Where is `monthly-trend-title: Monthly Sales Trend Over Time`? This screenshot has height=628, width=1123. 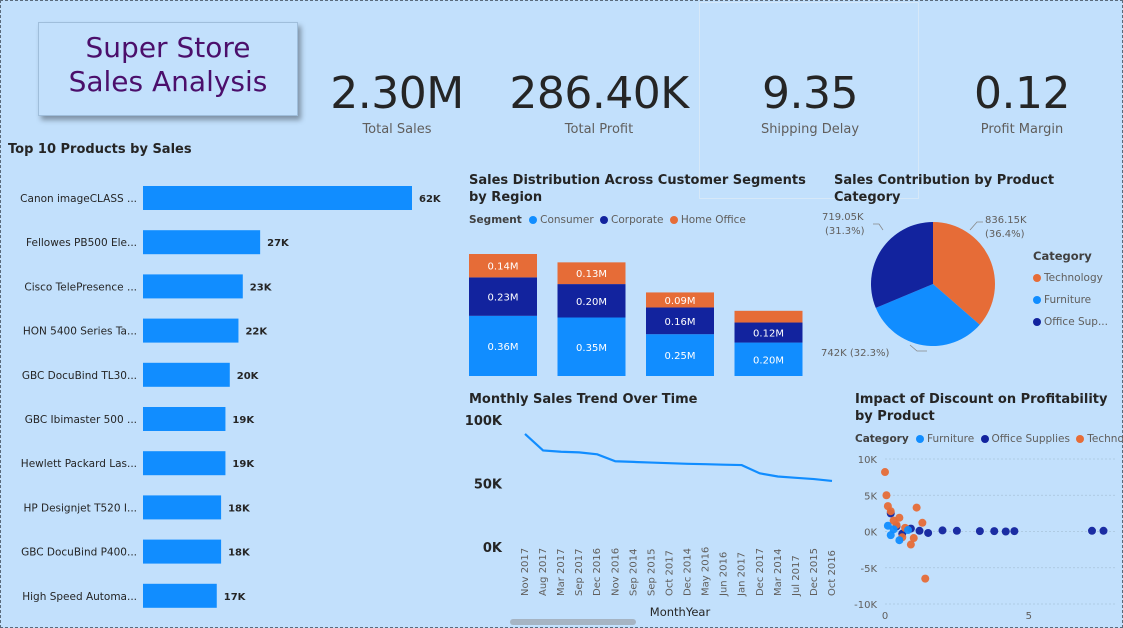 monthly-trend-title: Monthly Sales Trend Over Time is located at coordinates (583, 399).